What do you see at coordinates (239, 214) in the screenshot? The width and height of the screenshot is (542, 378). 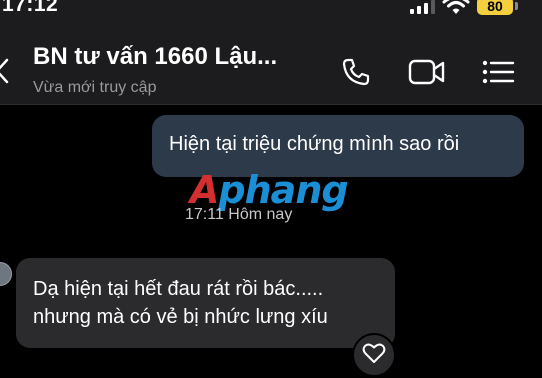 I see `message-timestamp: 17:11 Hôm nay` at bounding box center [239, 214].